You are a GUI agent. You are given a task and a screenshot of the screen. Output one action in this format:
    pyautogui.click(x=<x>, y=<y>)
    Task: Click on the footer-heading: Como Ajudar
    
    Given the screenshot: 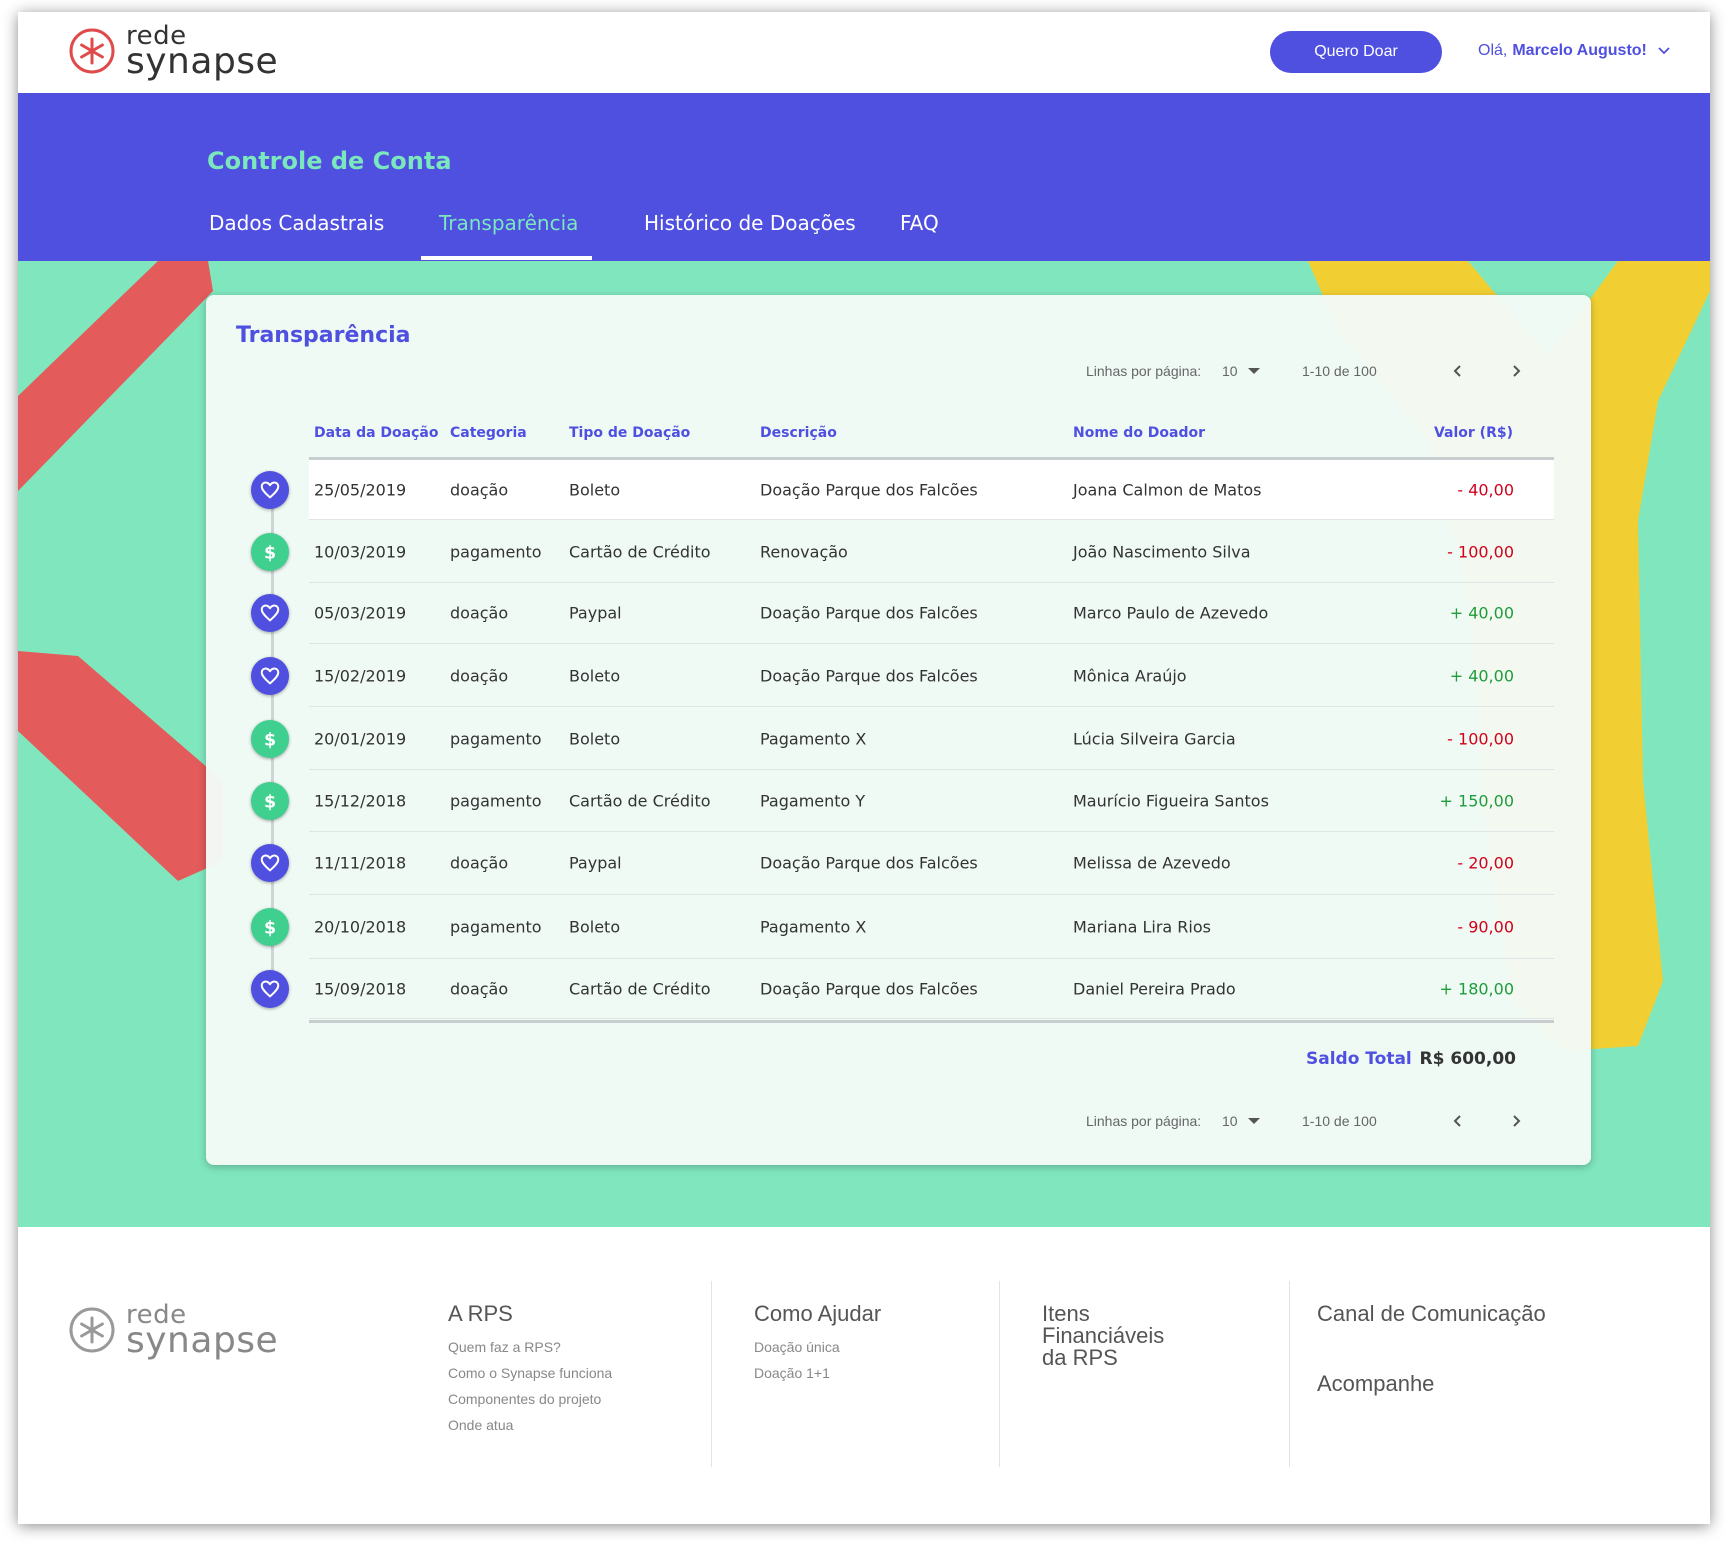 What is the action you would take?
    pyautogui.click(x=876, y=1303)
    